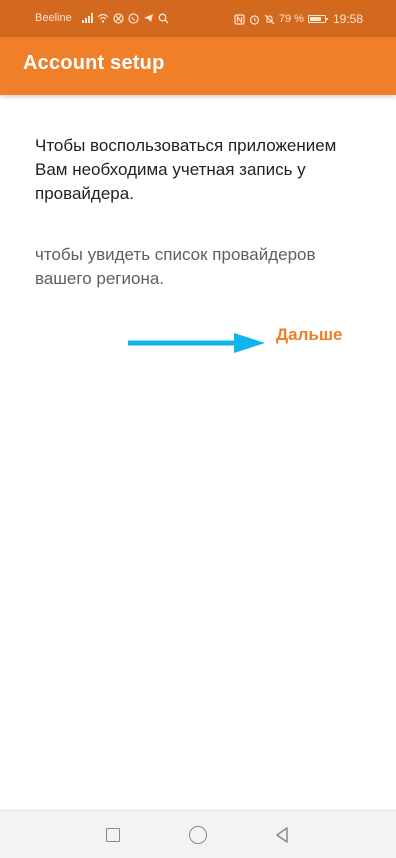  Describe the element at coordinates (254, 19) in the screenshot. I see `alarm-icon` at that location.